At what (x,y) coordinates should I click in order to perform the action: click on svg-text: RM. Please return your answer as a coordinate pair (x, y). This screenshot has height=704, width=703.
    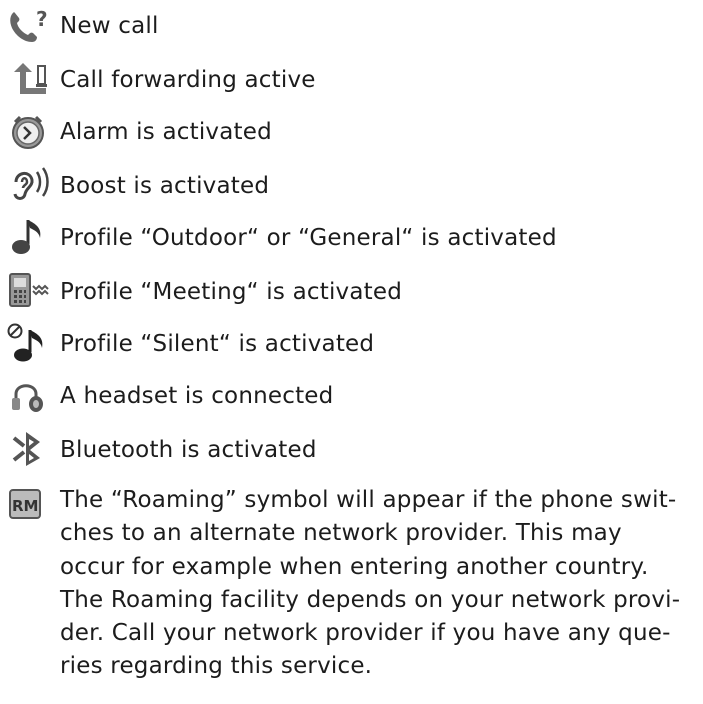
    Looking at the image, I should click on (25, 506).